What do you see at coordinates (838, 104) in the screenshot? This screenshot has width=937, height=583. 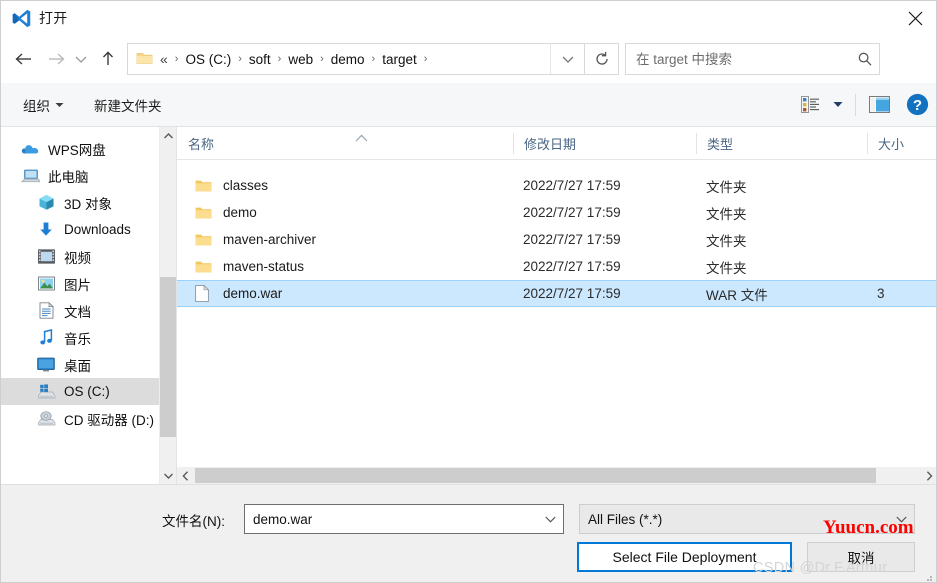 I see `view-options-chevron-icon` at bounding box center [838, 104].